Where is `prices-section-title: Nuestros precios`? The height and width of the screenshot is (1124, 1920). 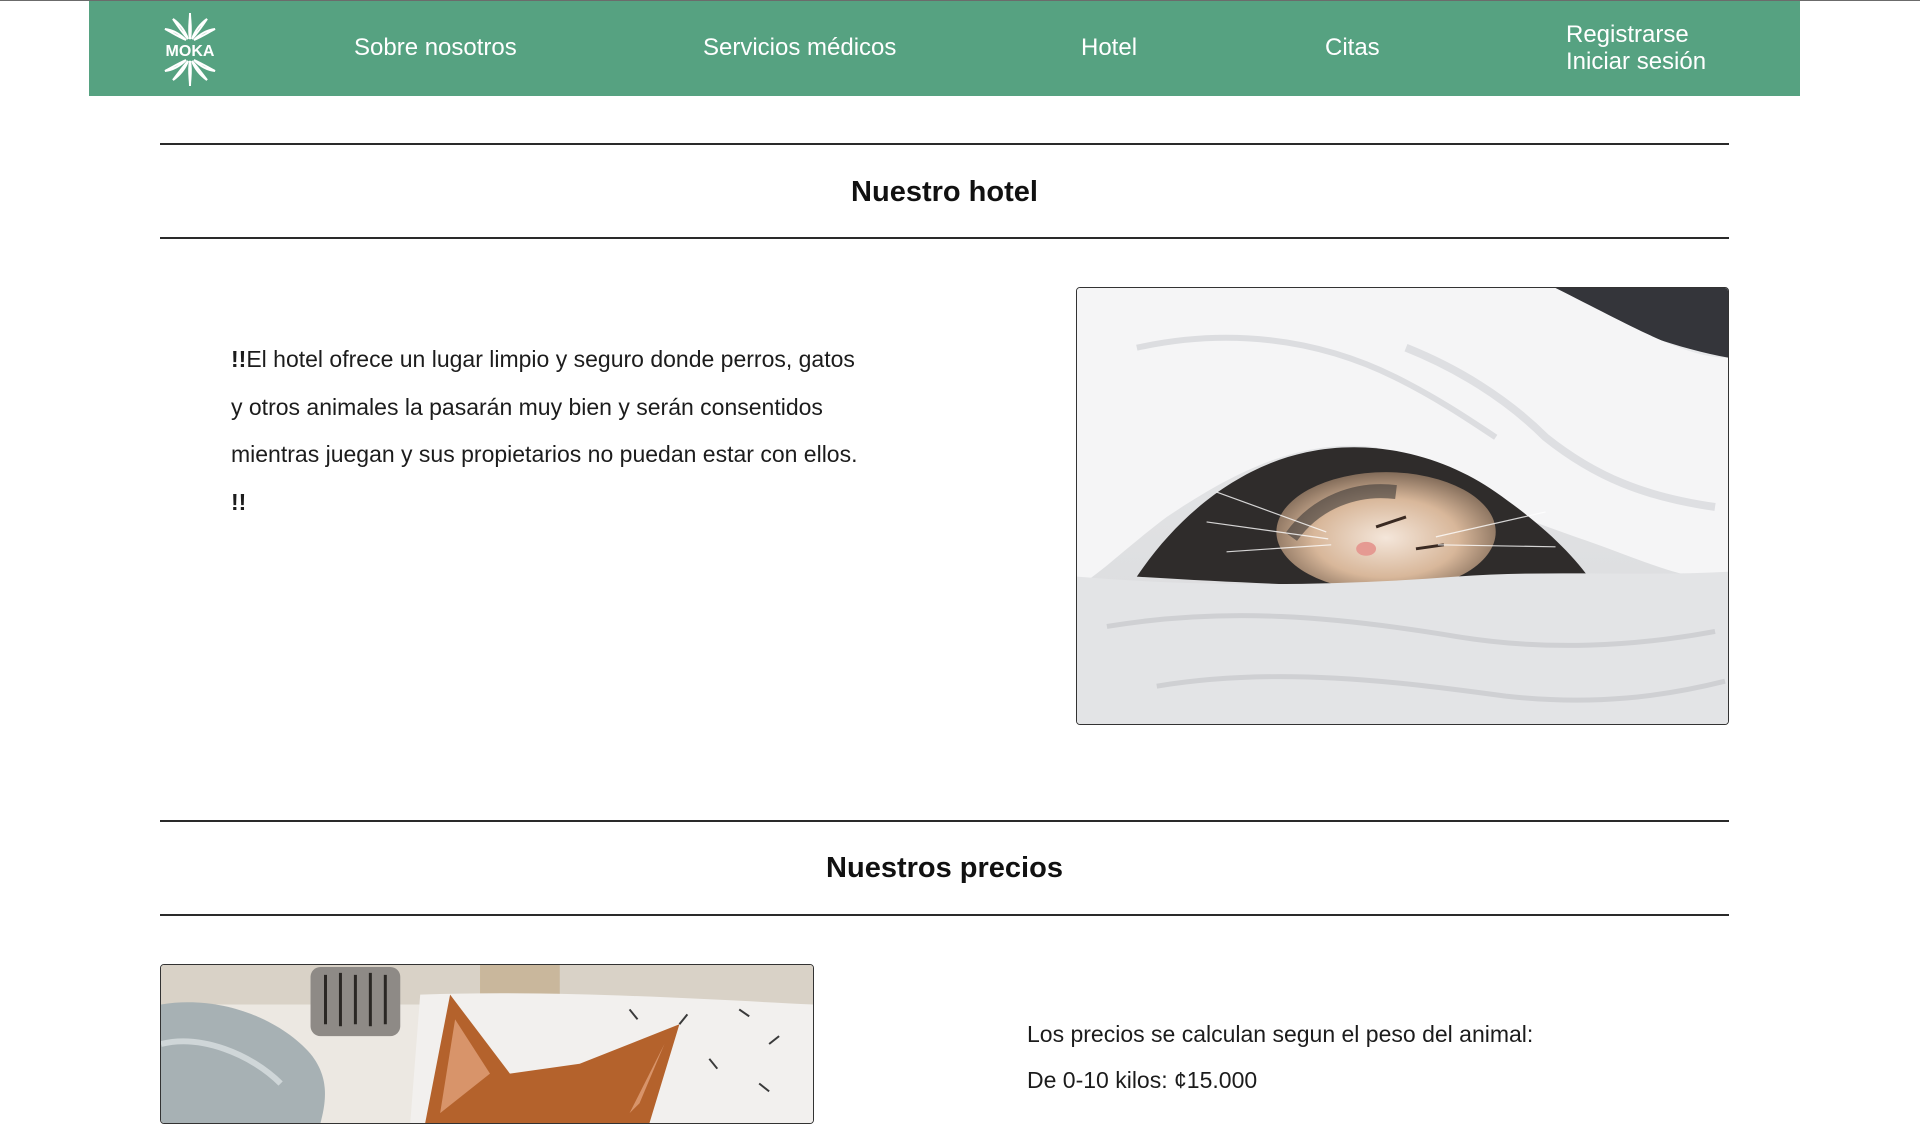 prices-section-title: Nuestros precios is located at coordinates (944, 868).